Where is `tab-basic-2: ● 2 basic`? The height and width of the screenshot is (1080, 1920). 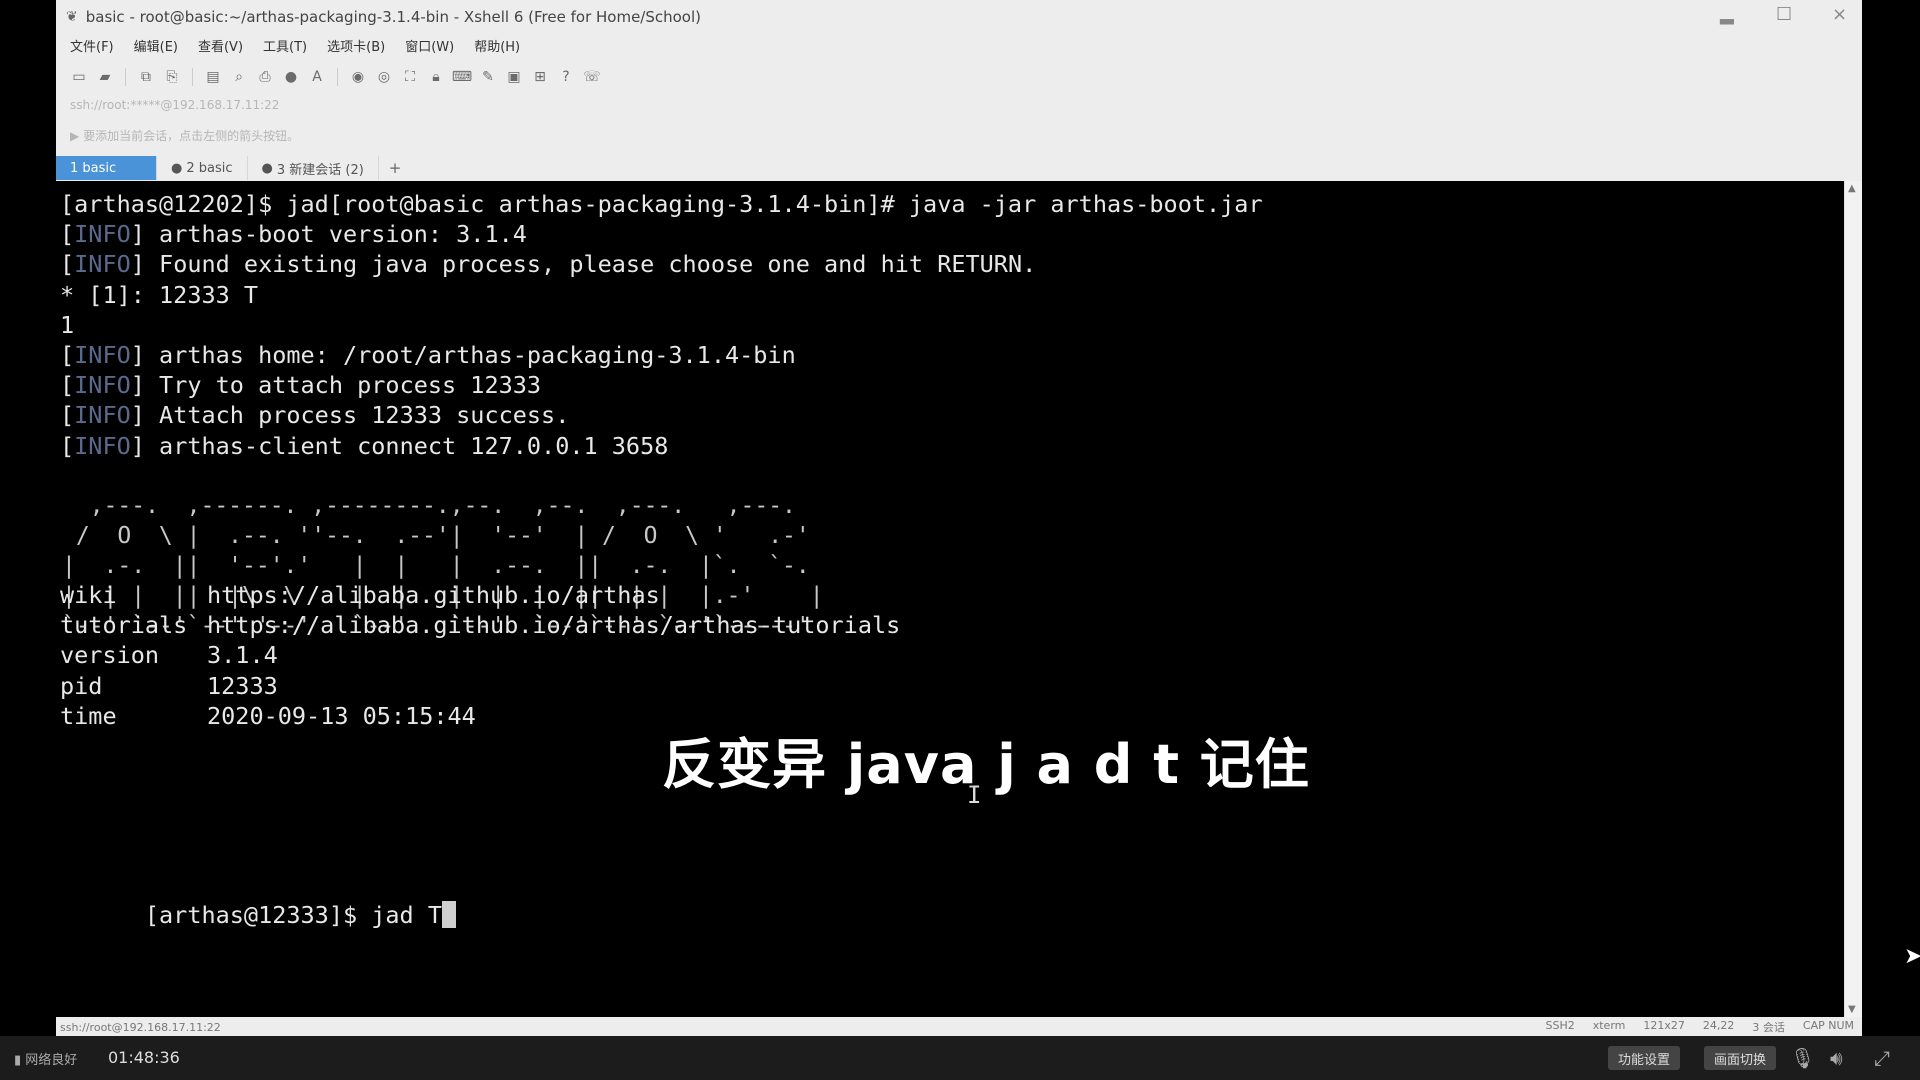
tab-basic-2: ● 2 basic is located at coordinates (202, 168).